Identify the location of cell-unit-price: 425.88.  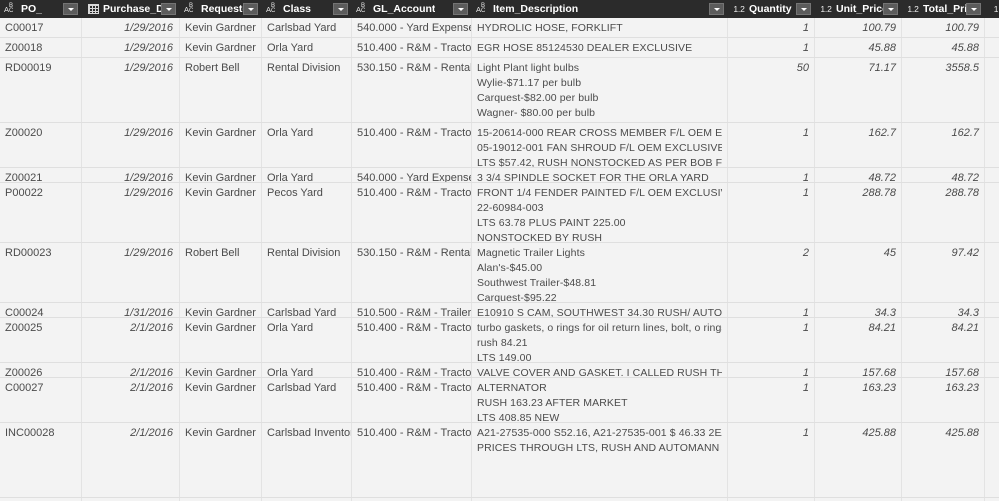
(858, 460).